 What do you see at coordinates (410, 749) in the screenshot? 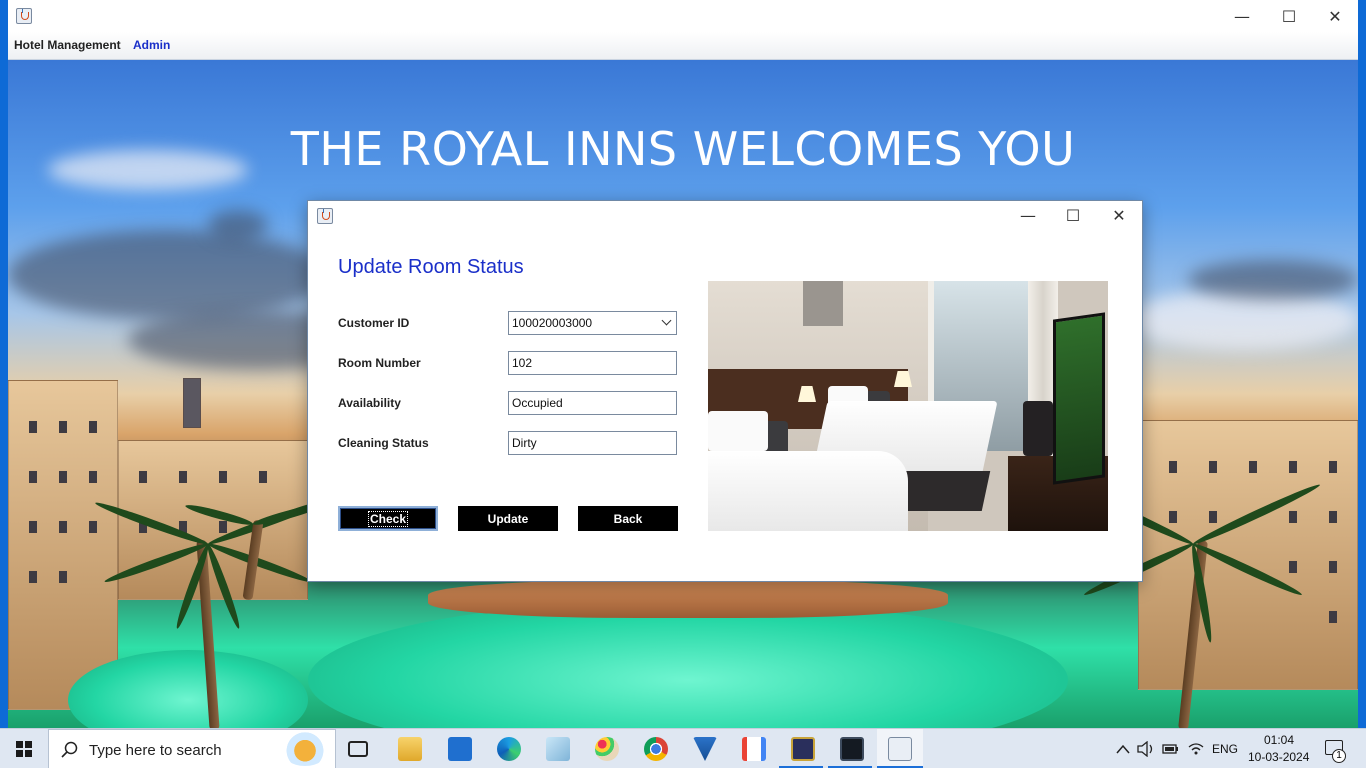
I see `file-explorer-icon` at bounding box center [410, 749].